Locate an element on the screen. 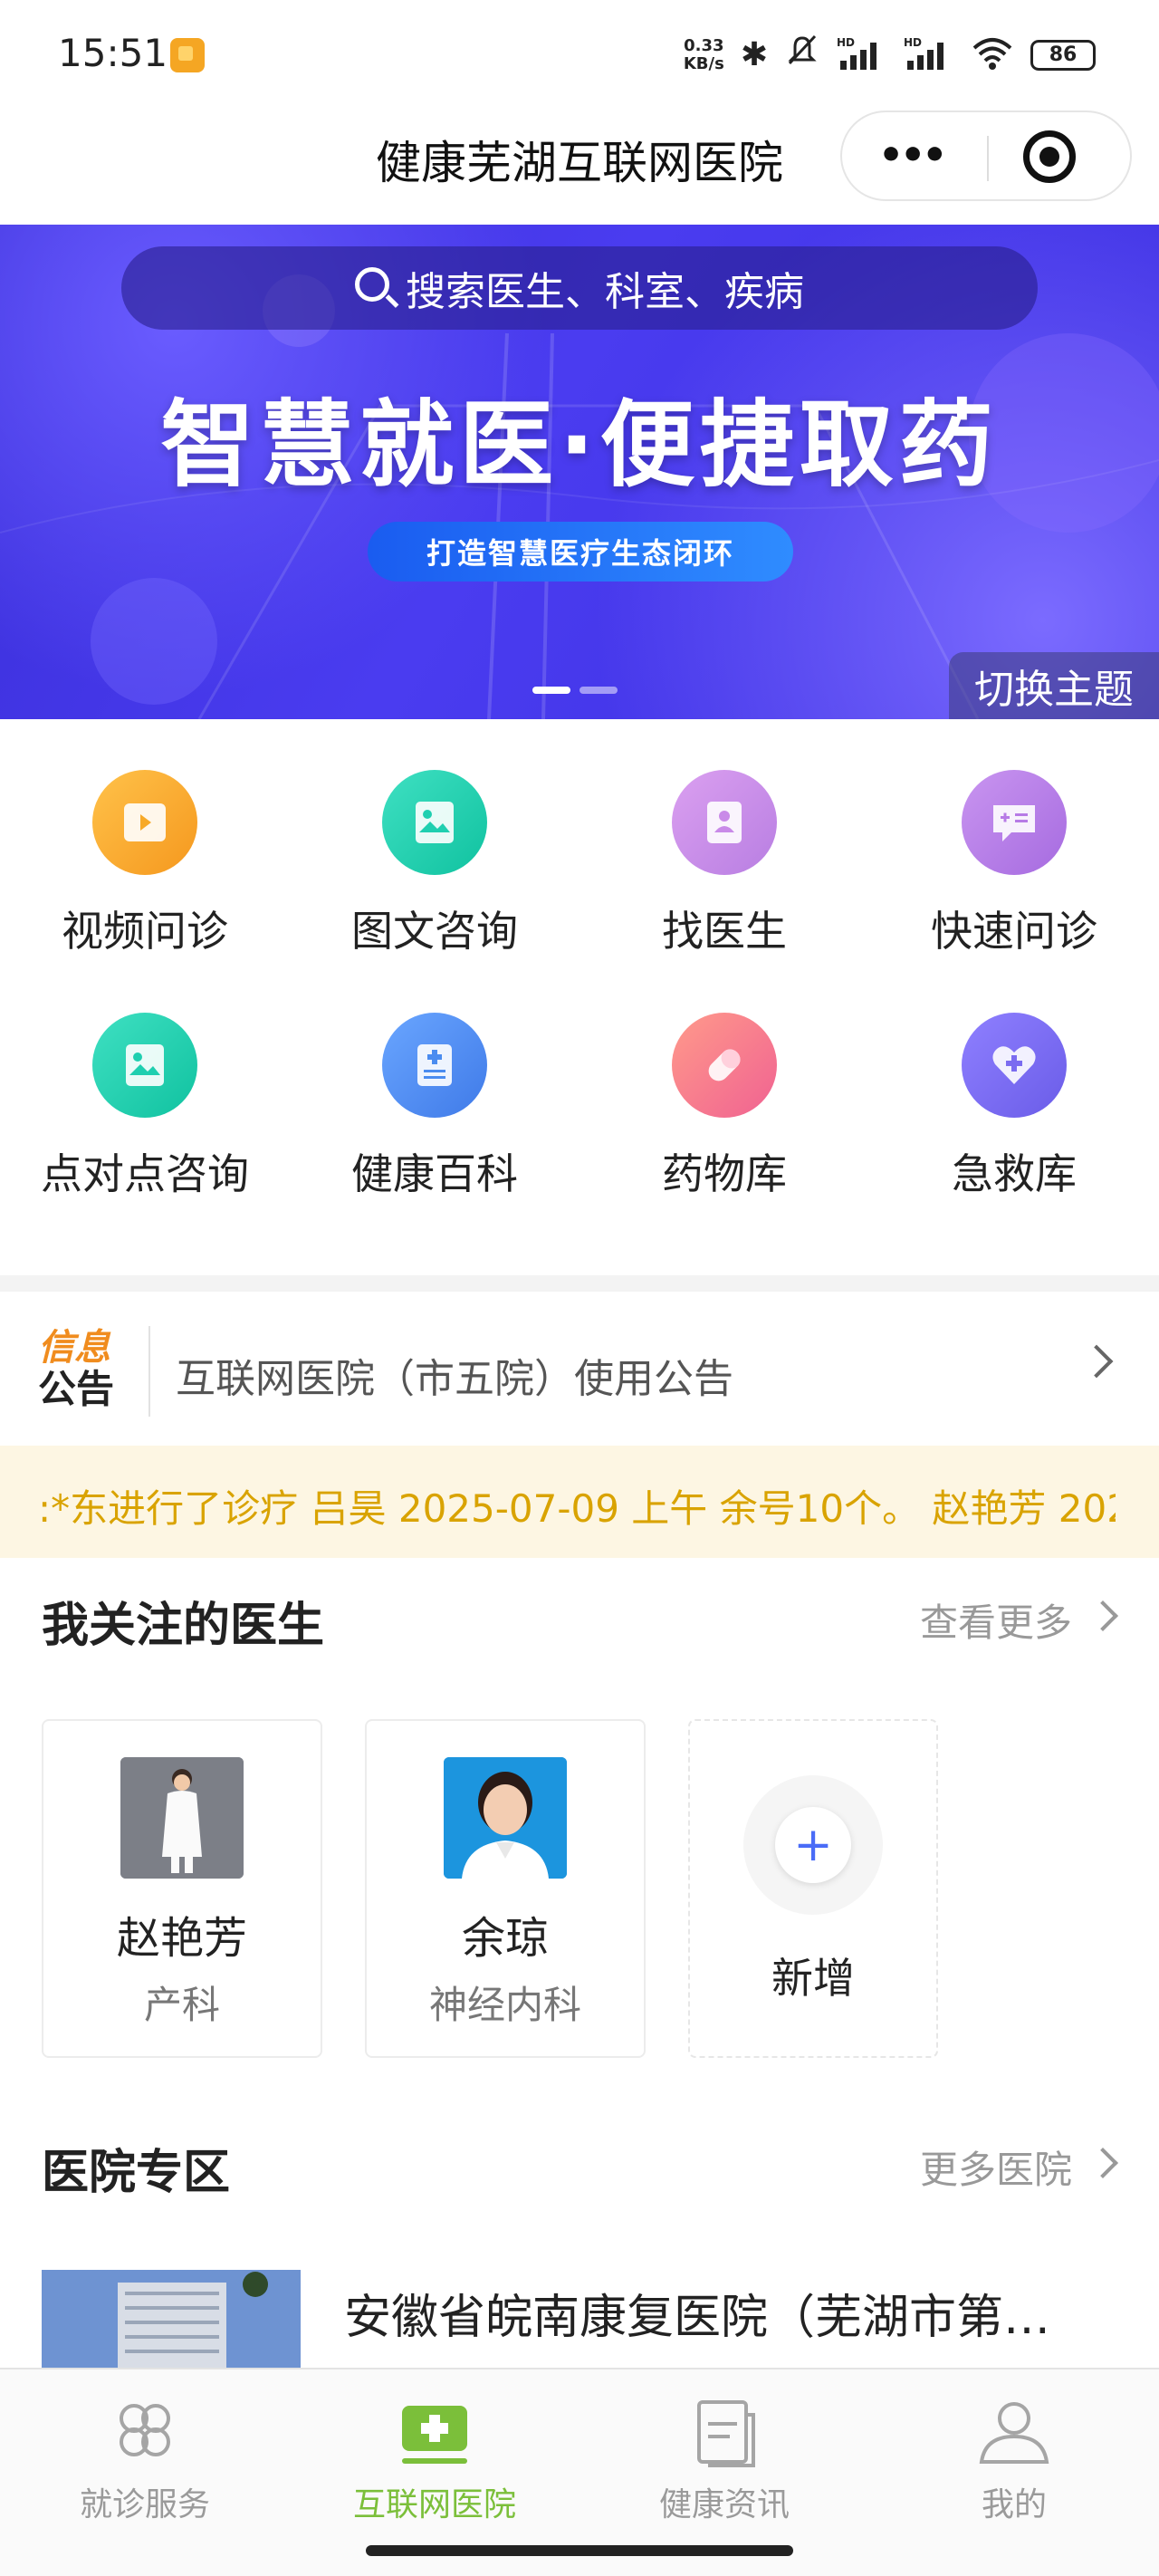  doctor-book-icon is located at coordinates (724, 822).